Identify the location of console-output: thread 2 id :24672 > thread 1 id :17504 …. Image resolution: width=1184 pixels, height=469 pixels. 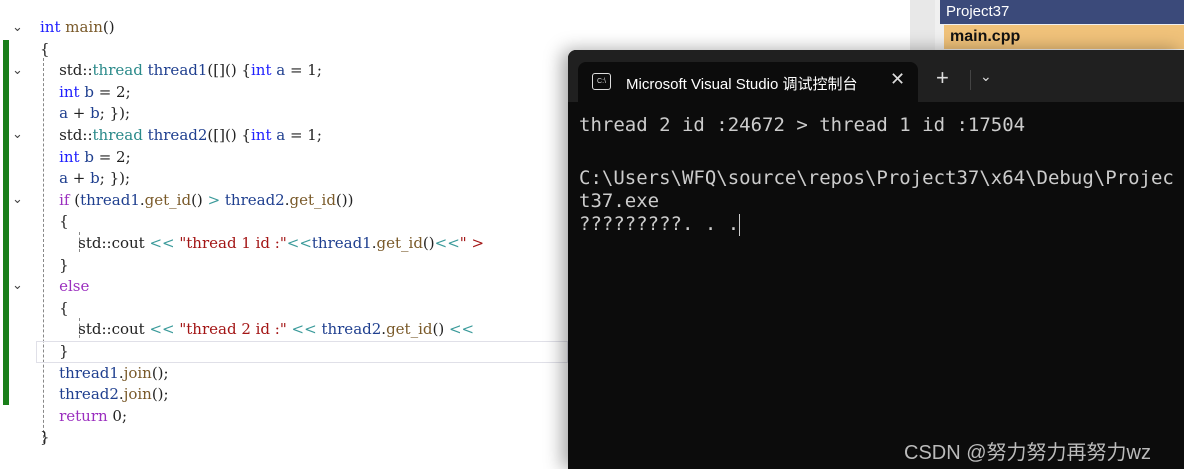
(877, 175).